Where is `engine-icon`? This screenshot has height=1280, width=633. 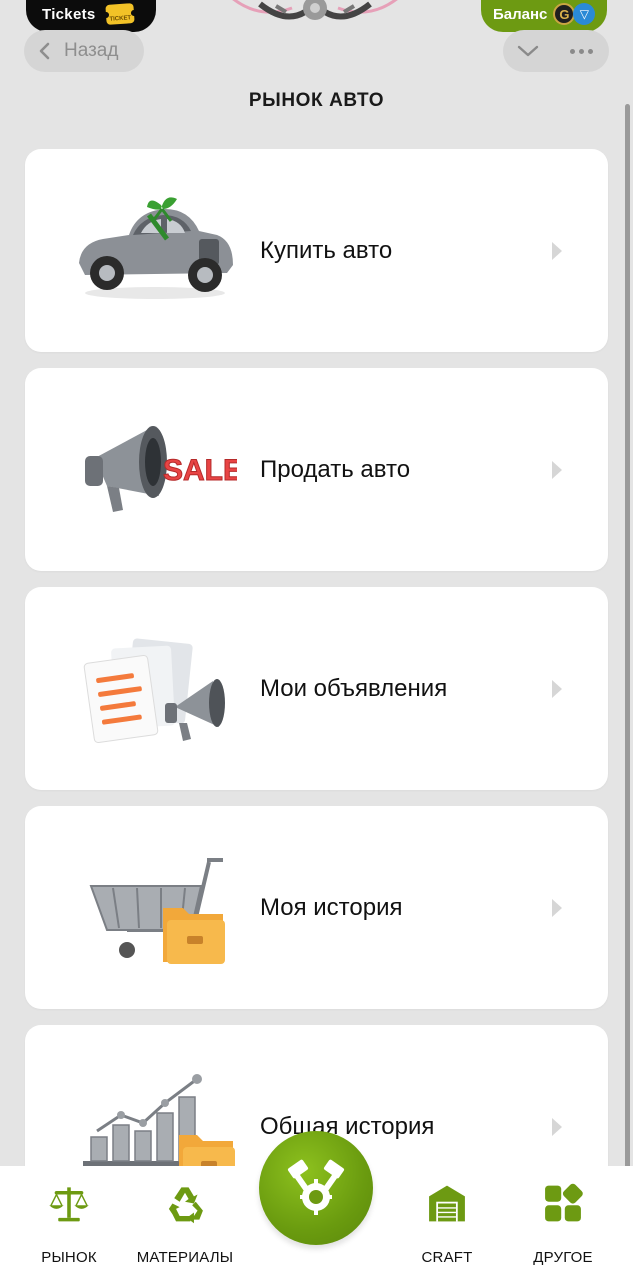
engine-icon is located at coordinates (316, 1187).